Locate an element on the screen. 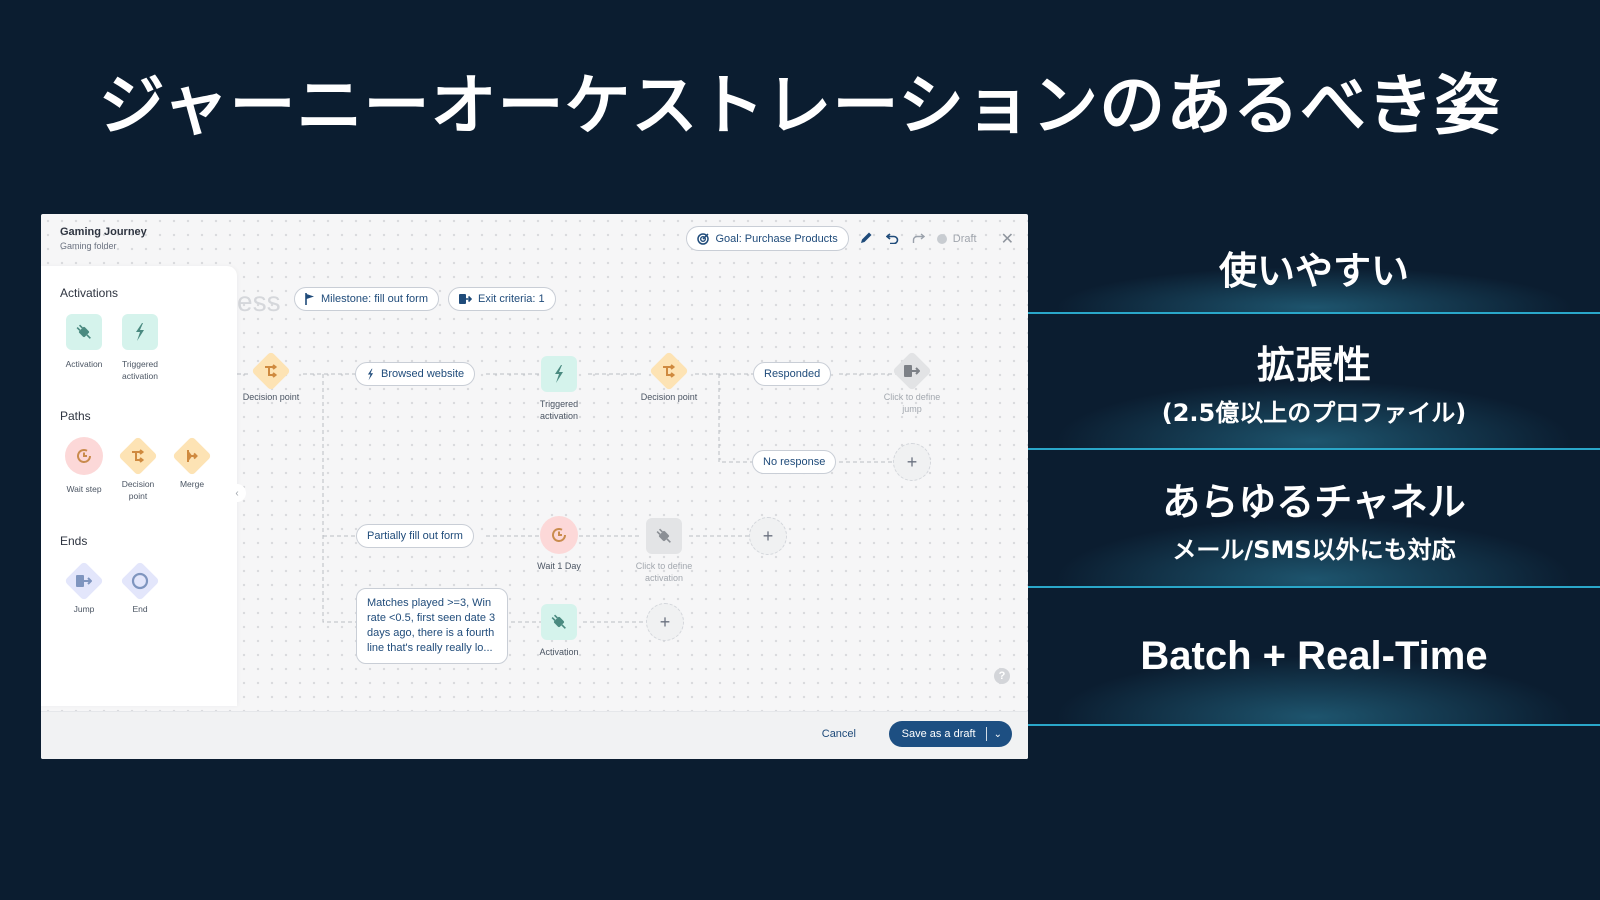 This screenshot has height=900, width=1600. merge-icon is located at coordinates (192, 456).